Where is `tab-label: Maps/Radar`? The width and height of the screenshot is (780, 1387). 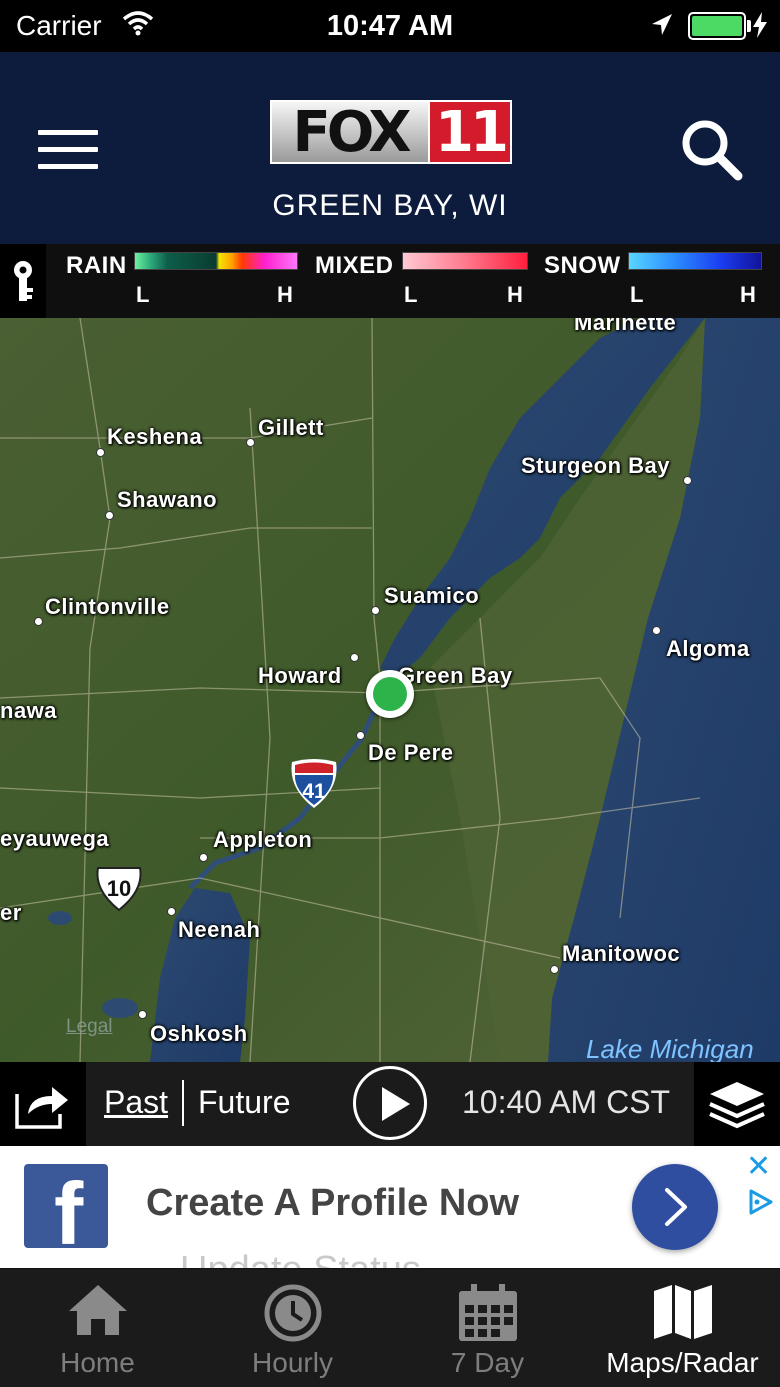
tab-label: Maps/Radar is located at coordinates (682, 1362).